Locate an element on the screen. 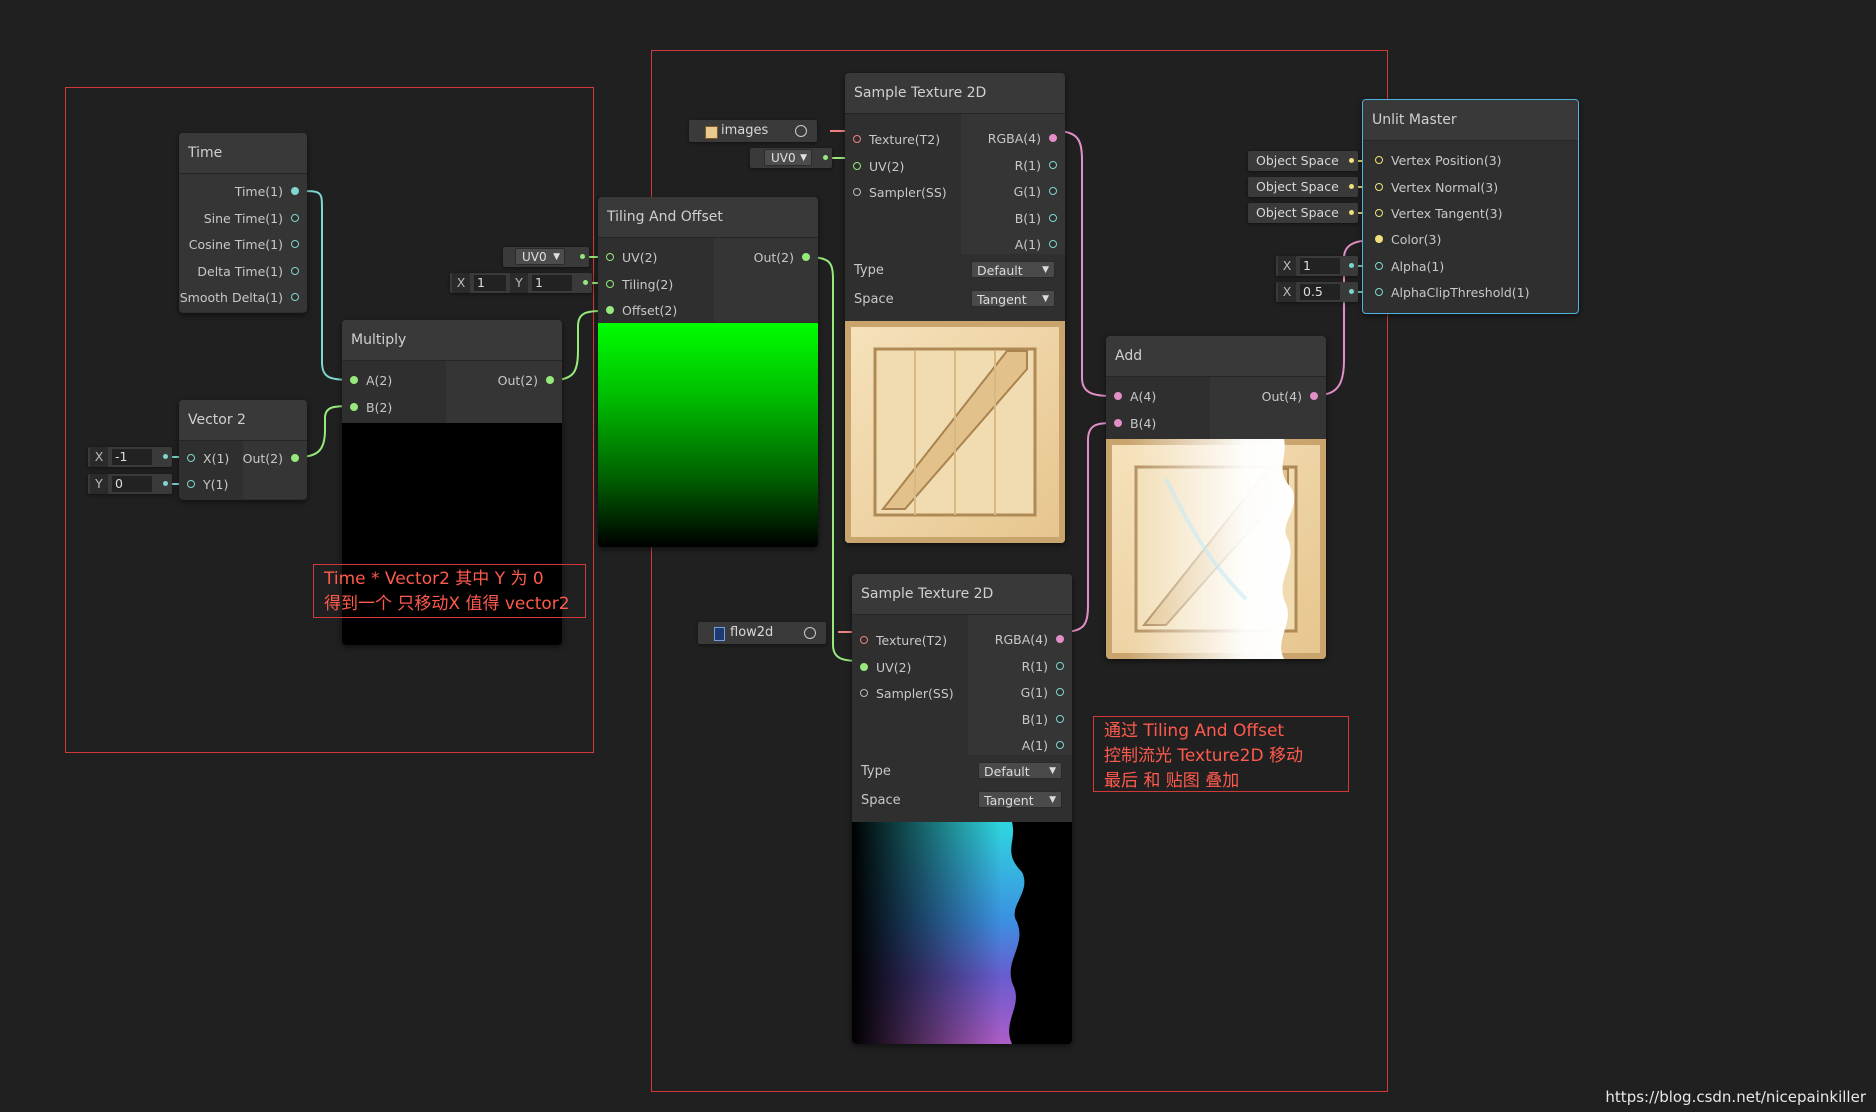 This screenshot has width=1876, height=1112. sample-texture-2-title: Sample Texture 2D is located at coordinates (962, 594).